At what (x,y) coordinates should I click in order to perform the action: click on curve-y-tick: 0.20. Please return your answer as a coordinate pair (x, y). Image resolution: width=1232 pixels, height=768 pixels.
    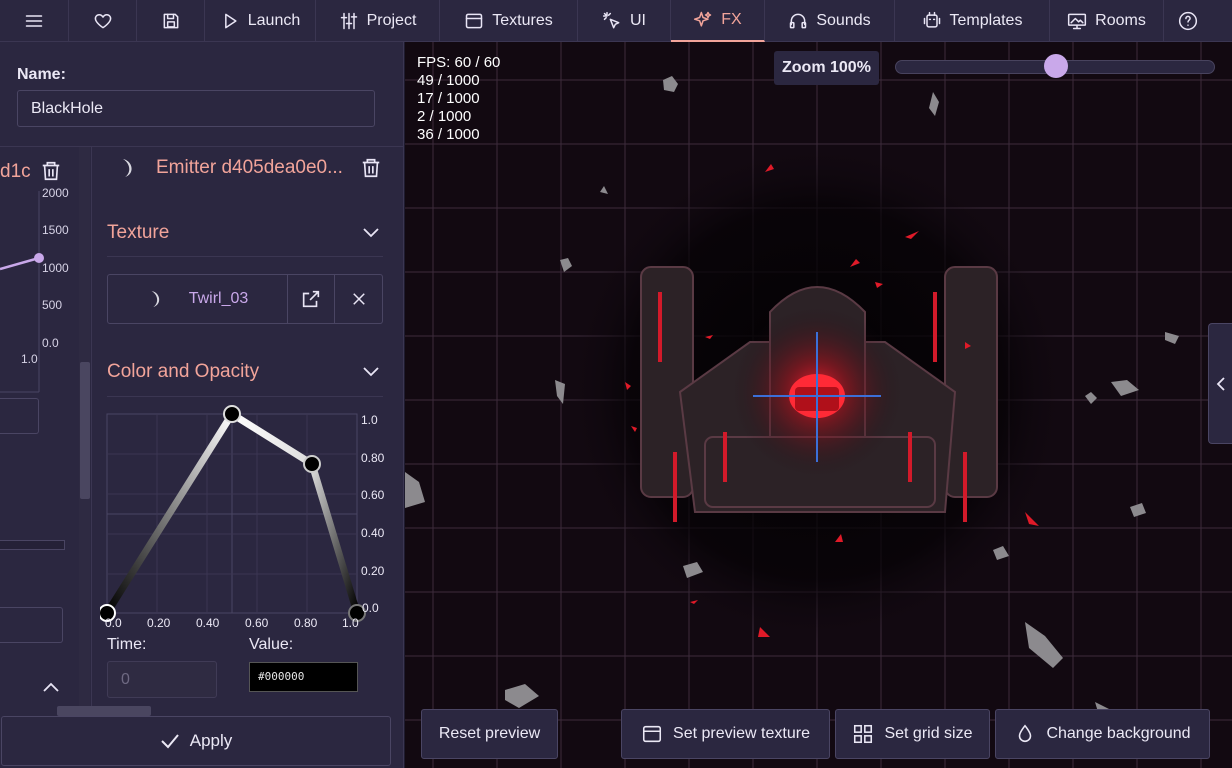
    Looking at the image, I should click on (373, 571).